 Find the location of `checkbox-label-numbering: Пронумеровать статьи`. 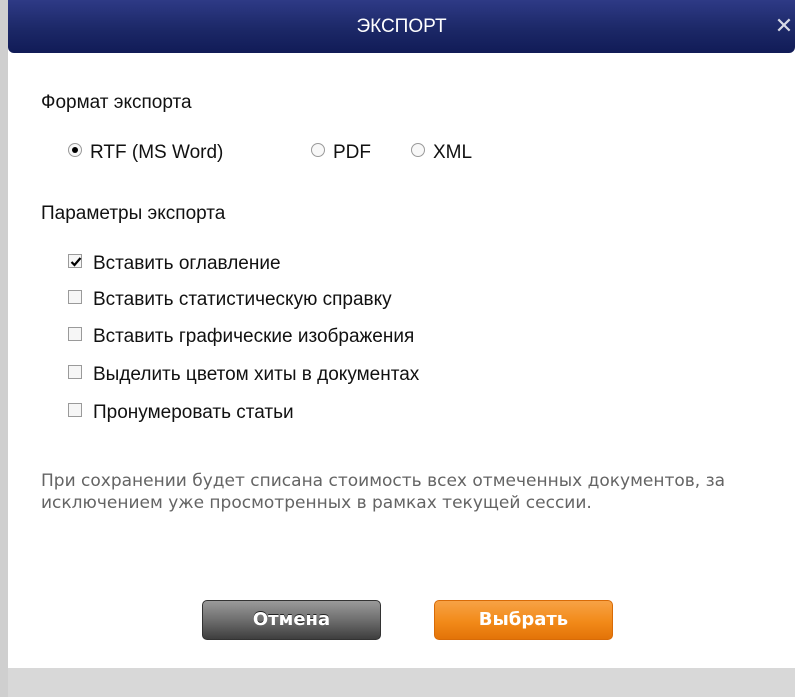

checkbox-label-numbering: Пронумеровать статьи is located at coordinates (193, 412).